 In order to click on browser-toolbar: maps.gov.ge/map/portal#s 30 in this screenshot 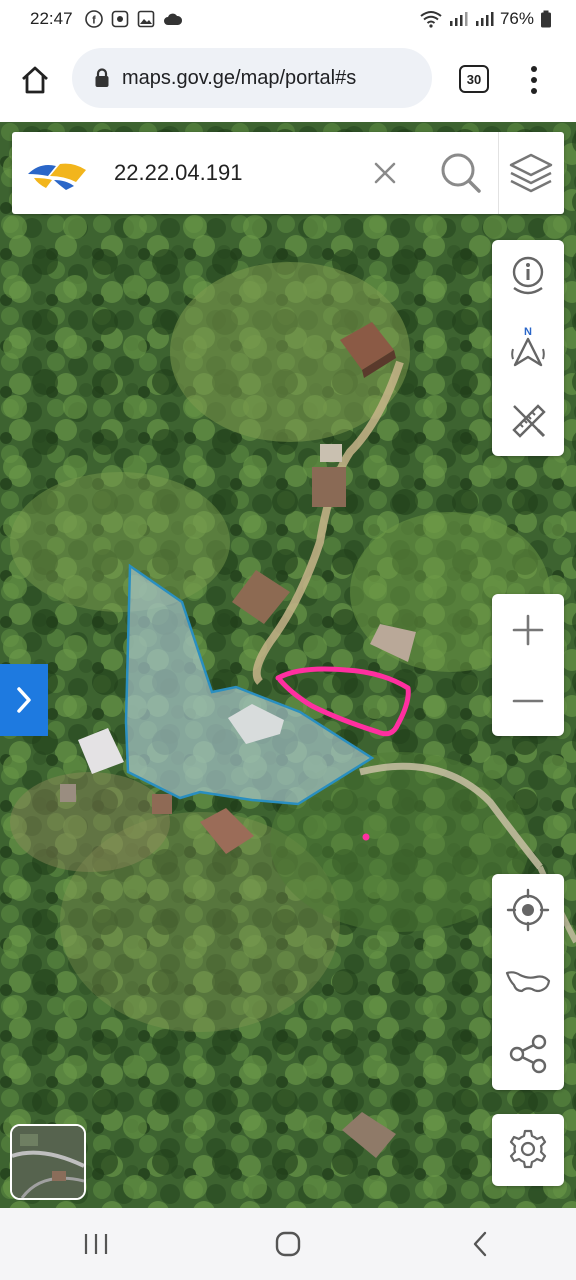, I will do `click(288, 80)`.